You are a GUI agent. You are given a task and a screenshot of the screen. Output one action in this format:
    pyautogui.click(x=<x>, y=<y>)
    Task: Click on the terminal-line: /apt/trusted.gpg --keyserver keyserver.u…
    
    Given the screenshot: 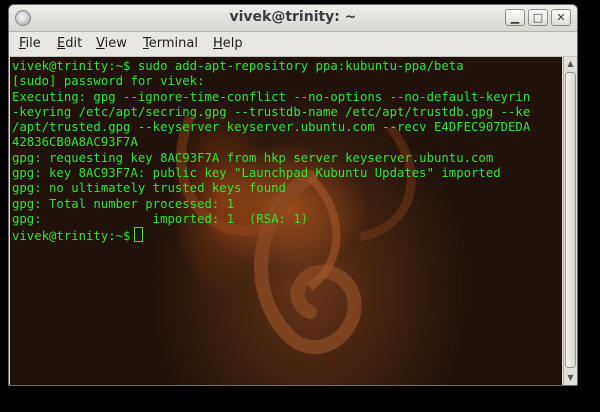 What is the action you would take?
    pyautogui.click(x=271, y=127)
    